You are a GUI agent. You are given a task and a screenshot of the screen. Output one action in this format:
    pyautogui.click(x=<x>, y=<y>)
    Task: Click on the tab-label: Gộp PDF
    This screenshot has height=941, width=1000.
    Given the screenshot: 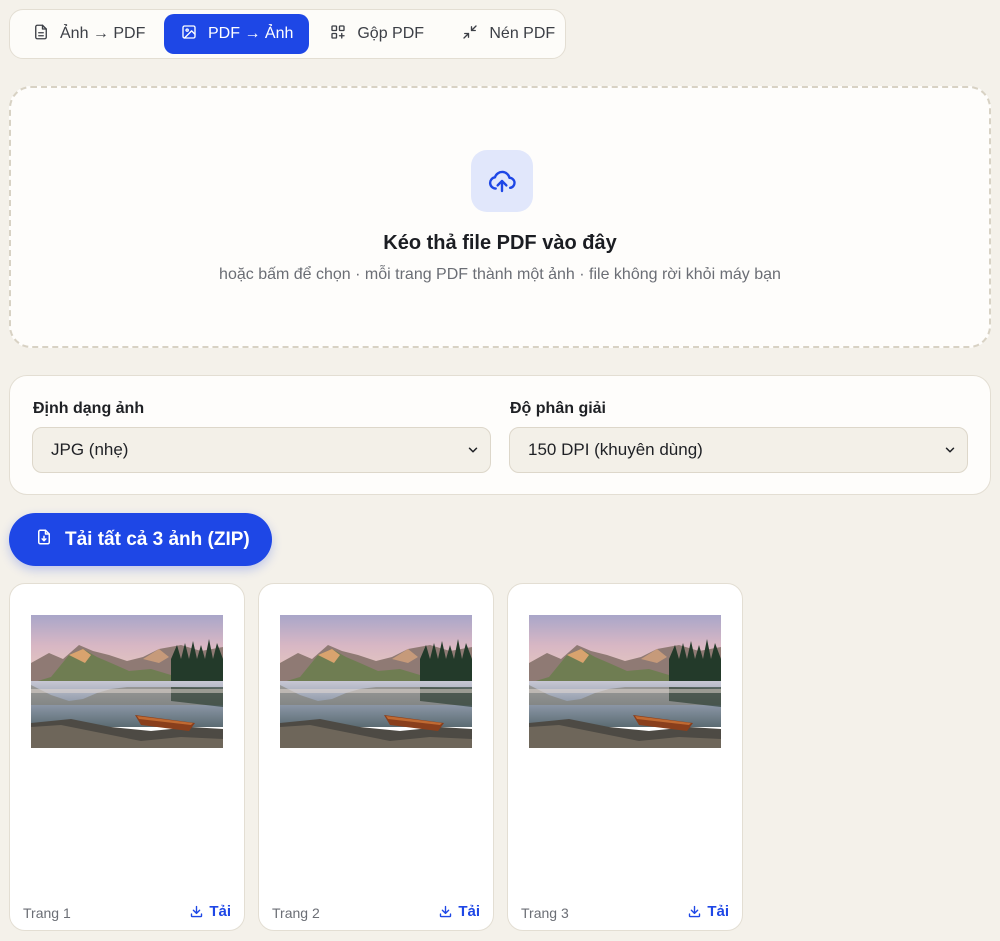 What is the action you would take?
    pyautogui.click(x=391, y=33)
    